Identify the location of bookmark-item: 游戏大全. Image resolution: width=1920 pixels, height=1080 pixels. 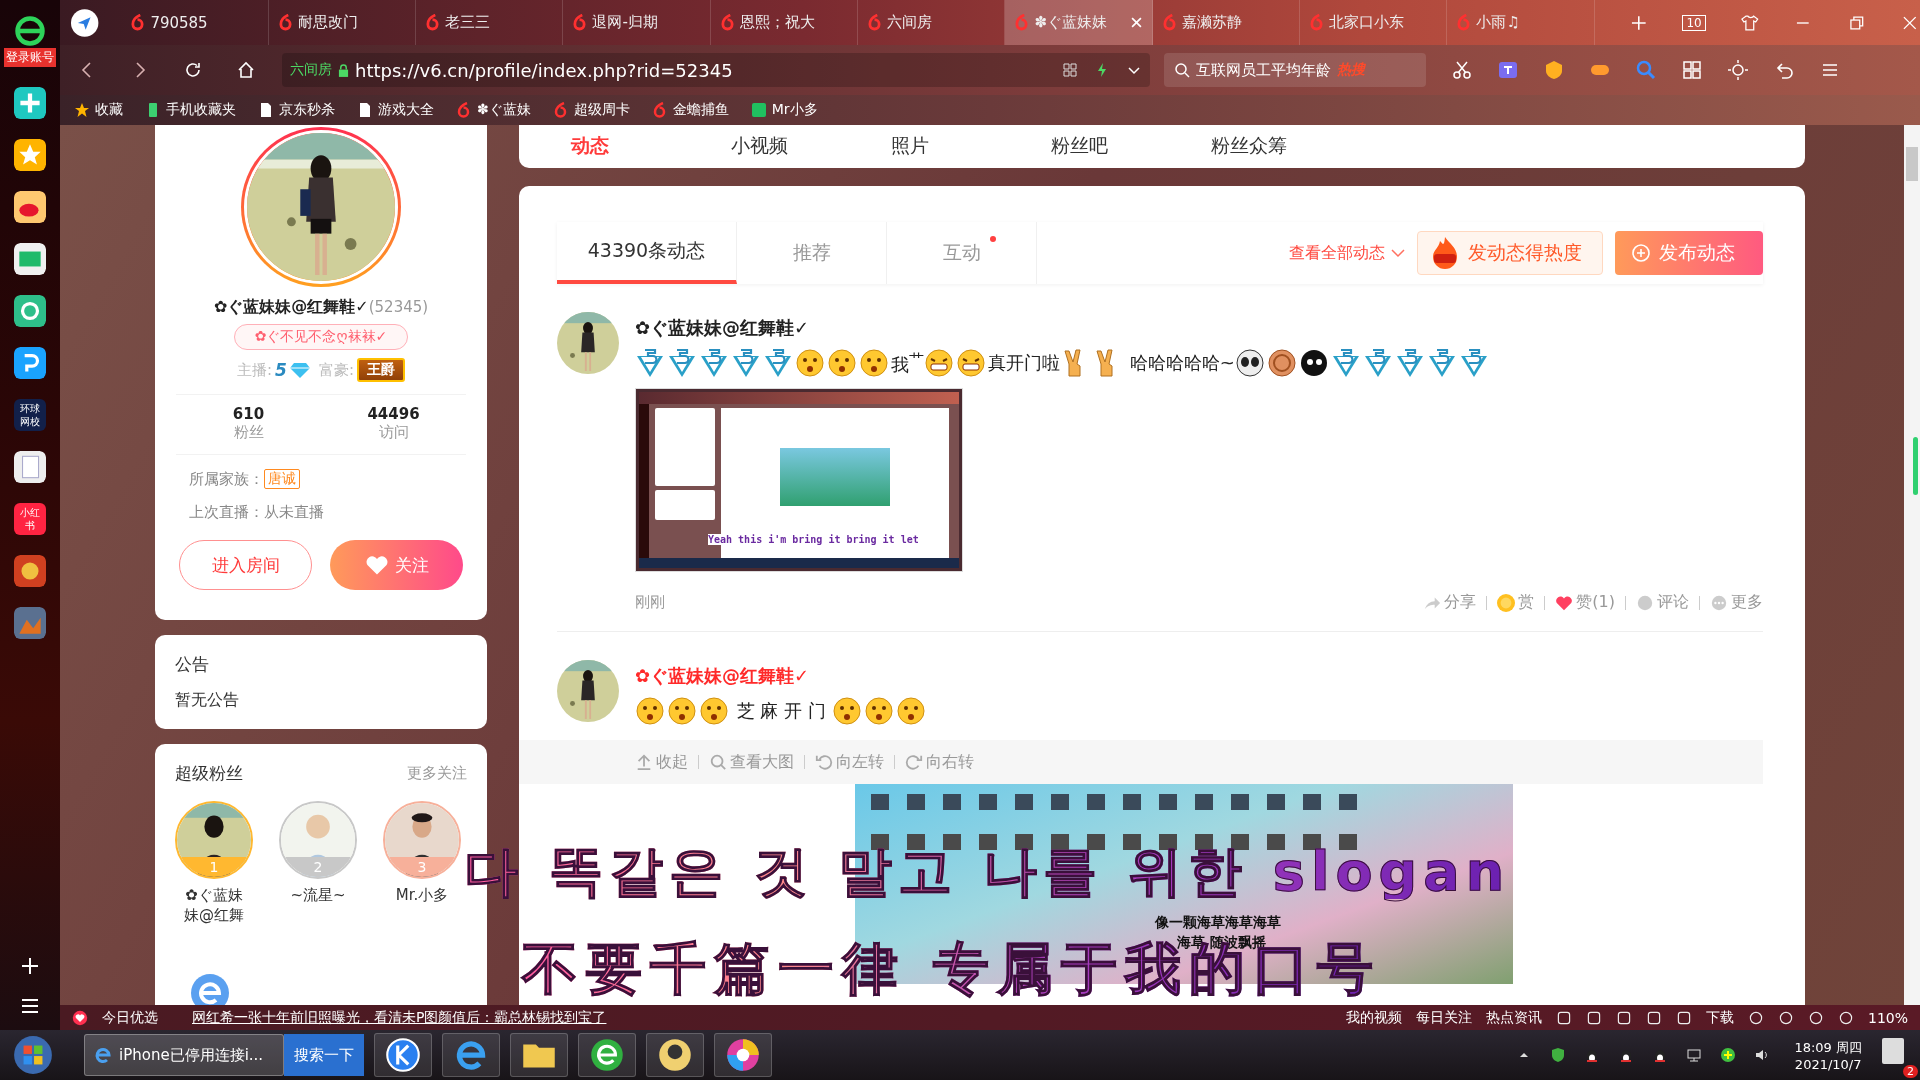
(395, 110).